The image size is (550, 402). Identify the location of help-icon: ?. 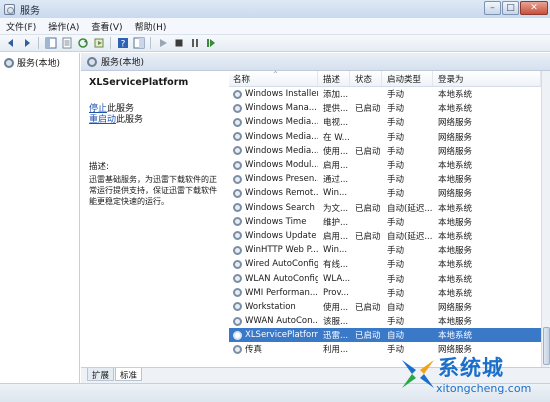
(122, 43).